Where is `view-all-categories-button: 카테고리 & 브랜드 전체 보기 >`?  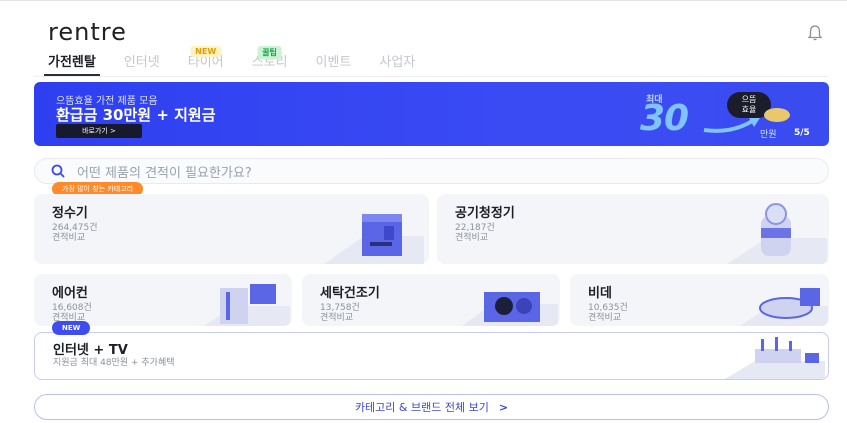 view-all-categories-button: 카테고리 & 브랜드 전체 보기 > is located at coordinates (431, 407).